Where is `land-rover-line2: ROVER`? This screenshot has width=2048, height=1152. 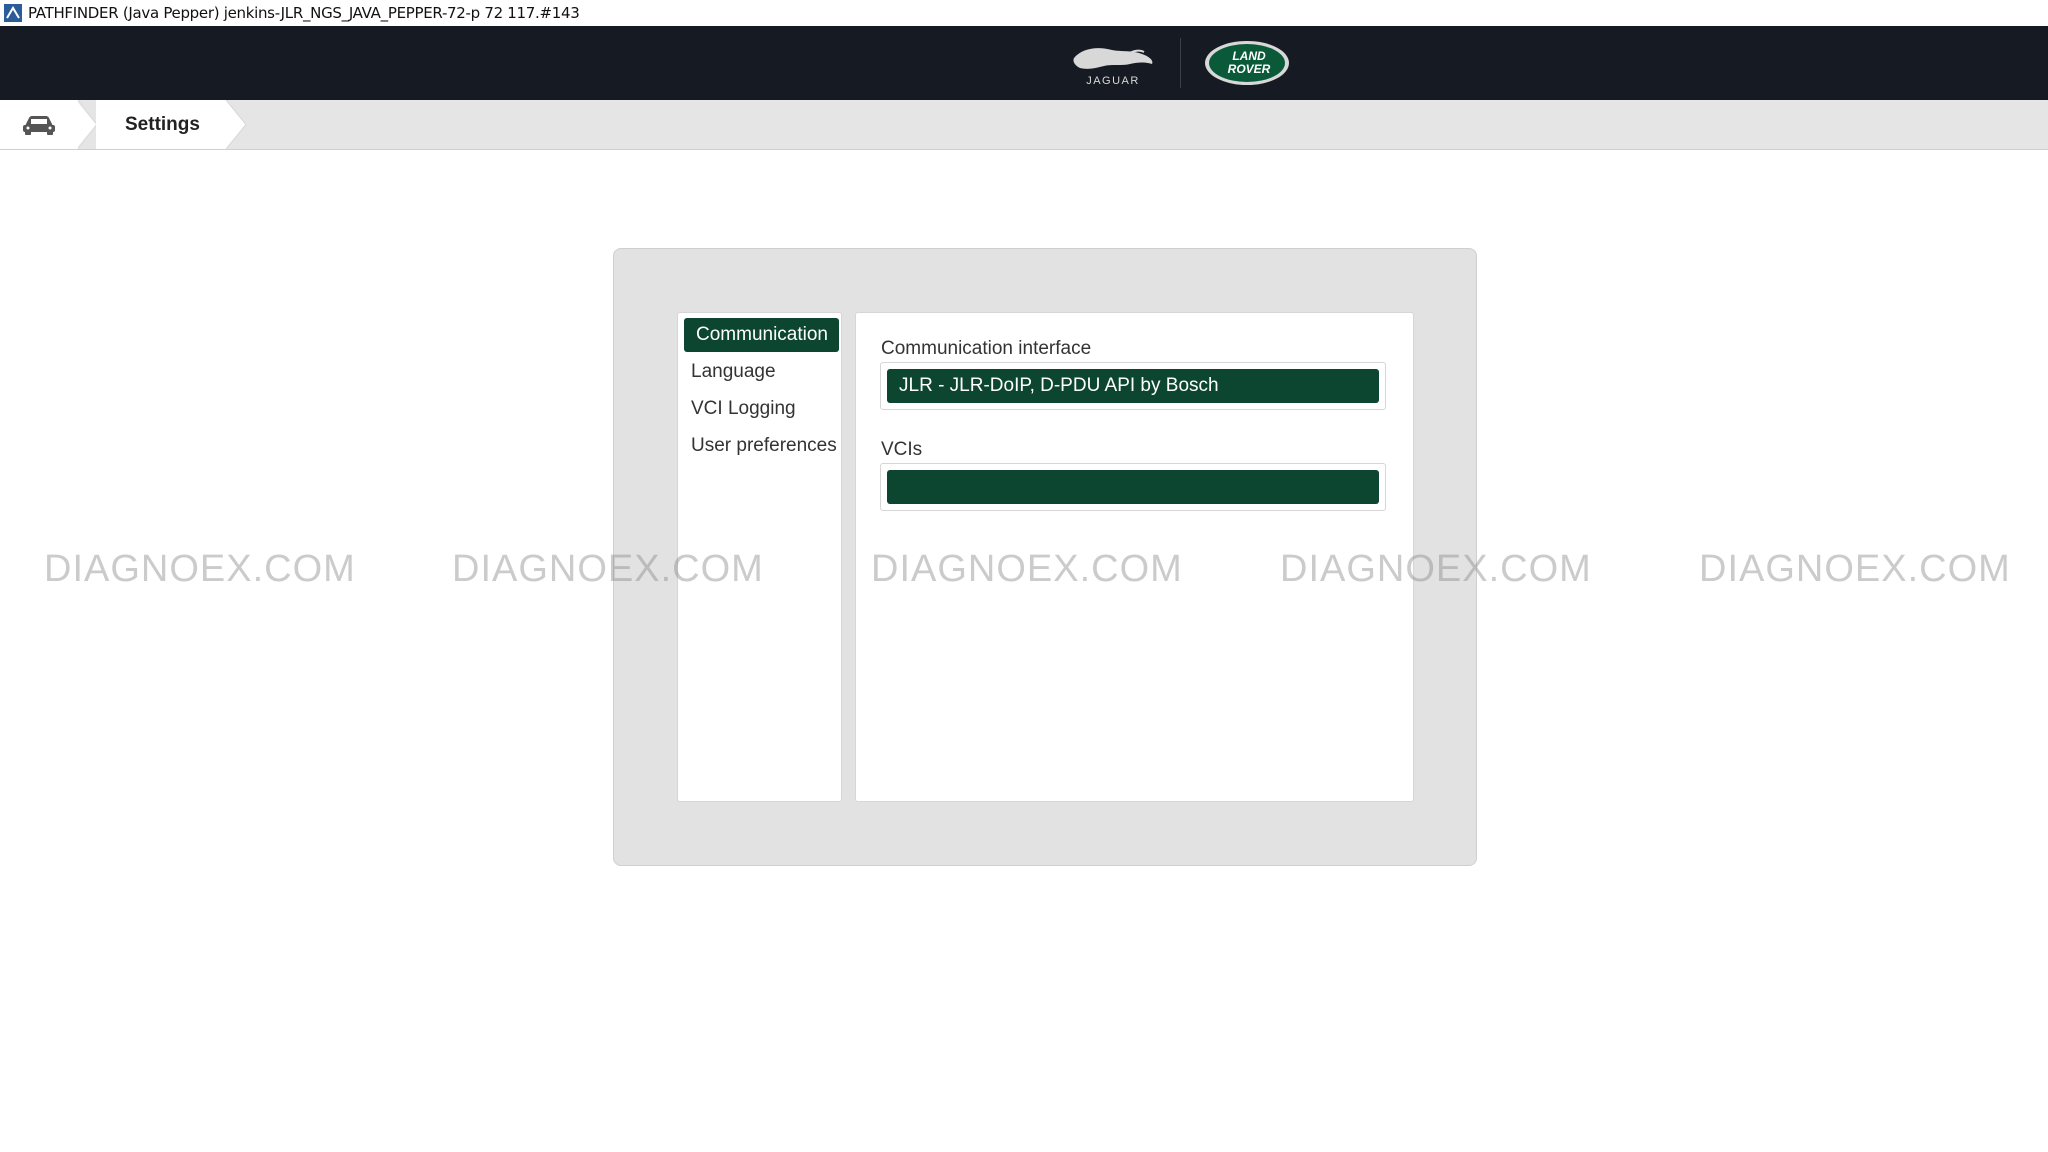
land-rover-line2: ROVER is located at coordinates (1249, 69).